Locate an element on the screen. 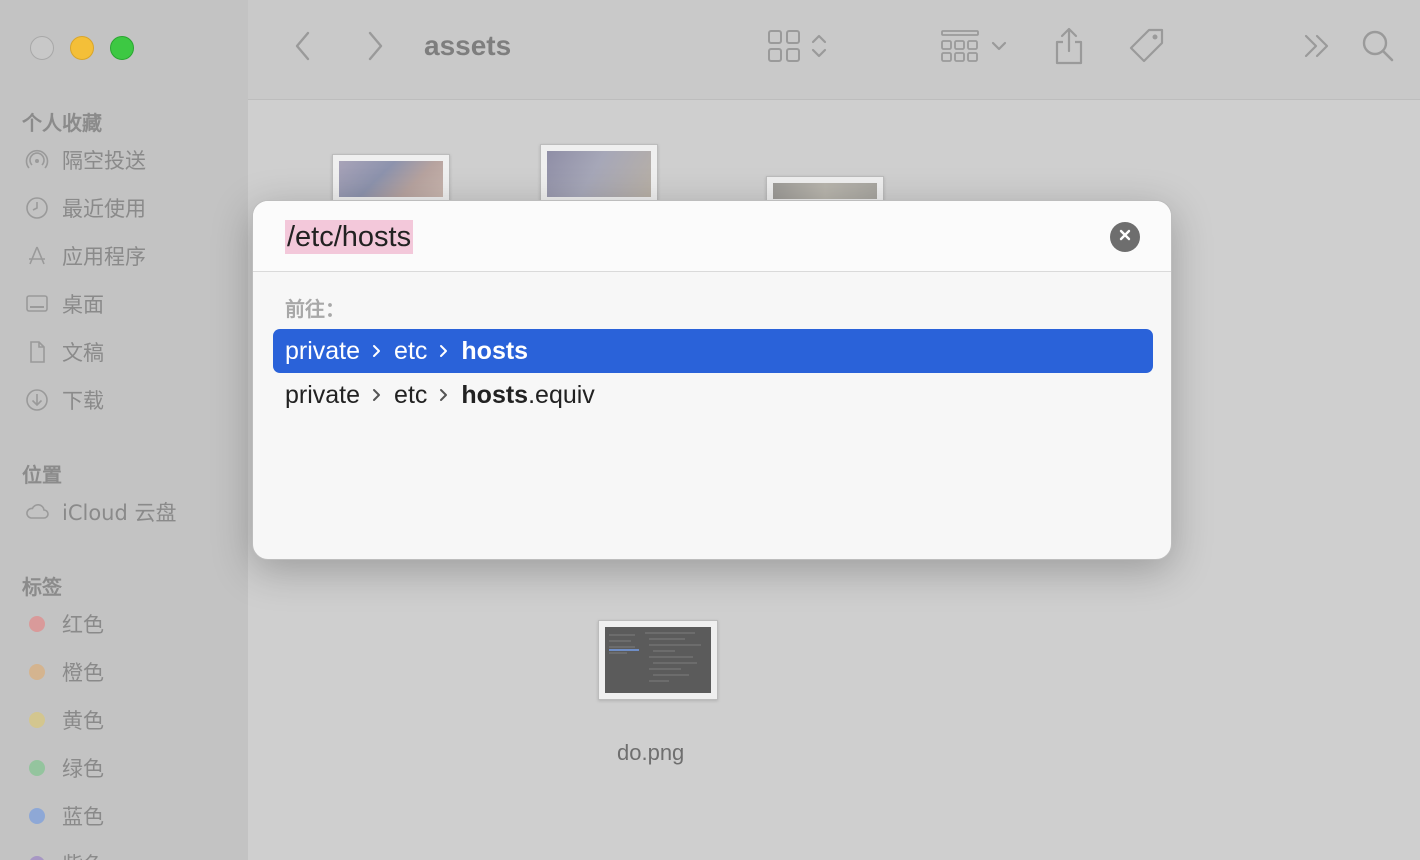 This screenshot has height=860, width=1420. chevron-up-down-icon is located at coordinates (819, 48).